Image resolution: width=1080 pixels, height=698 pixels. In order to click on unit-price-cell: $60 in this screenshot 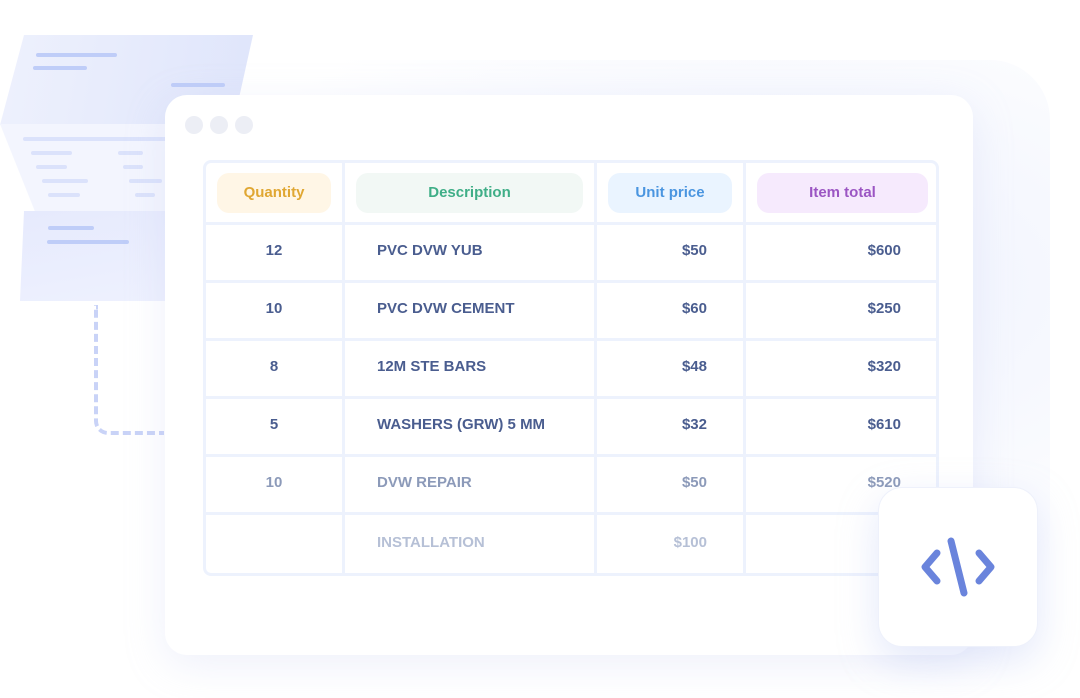, I will do `click(671, 310)`.